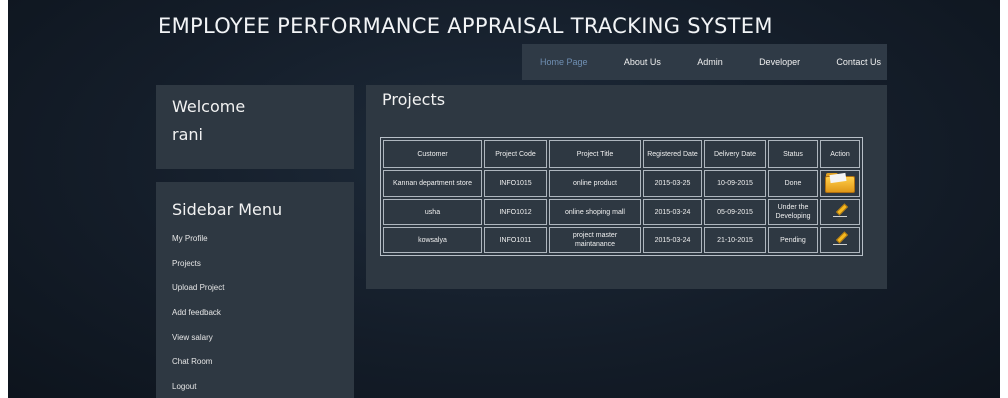  I want to click on column-header-delivery-date: Delivery Date, so click(735, 154).